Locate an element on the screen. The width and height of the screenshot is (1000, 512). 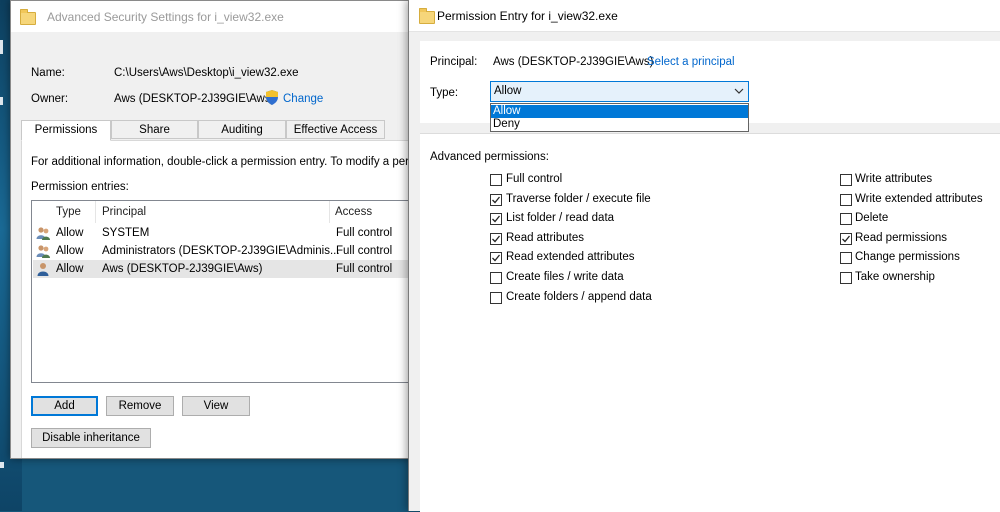
type-option-allow: Allow is located at coordinates (619, 111).